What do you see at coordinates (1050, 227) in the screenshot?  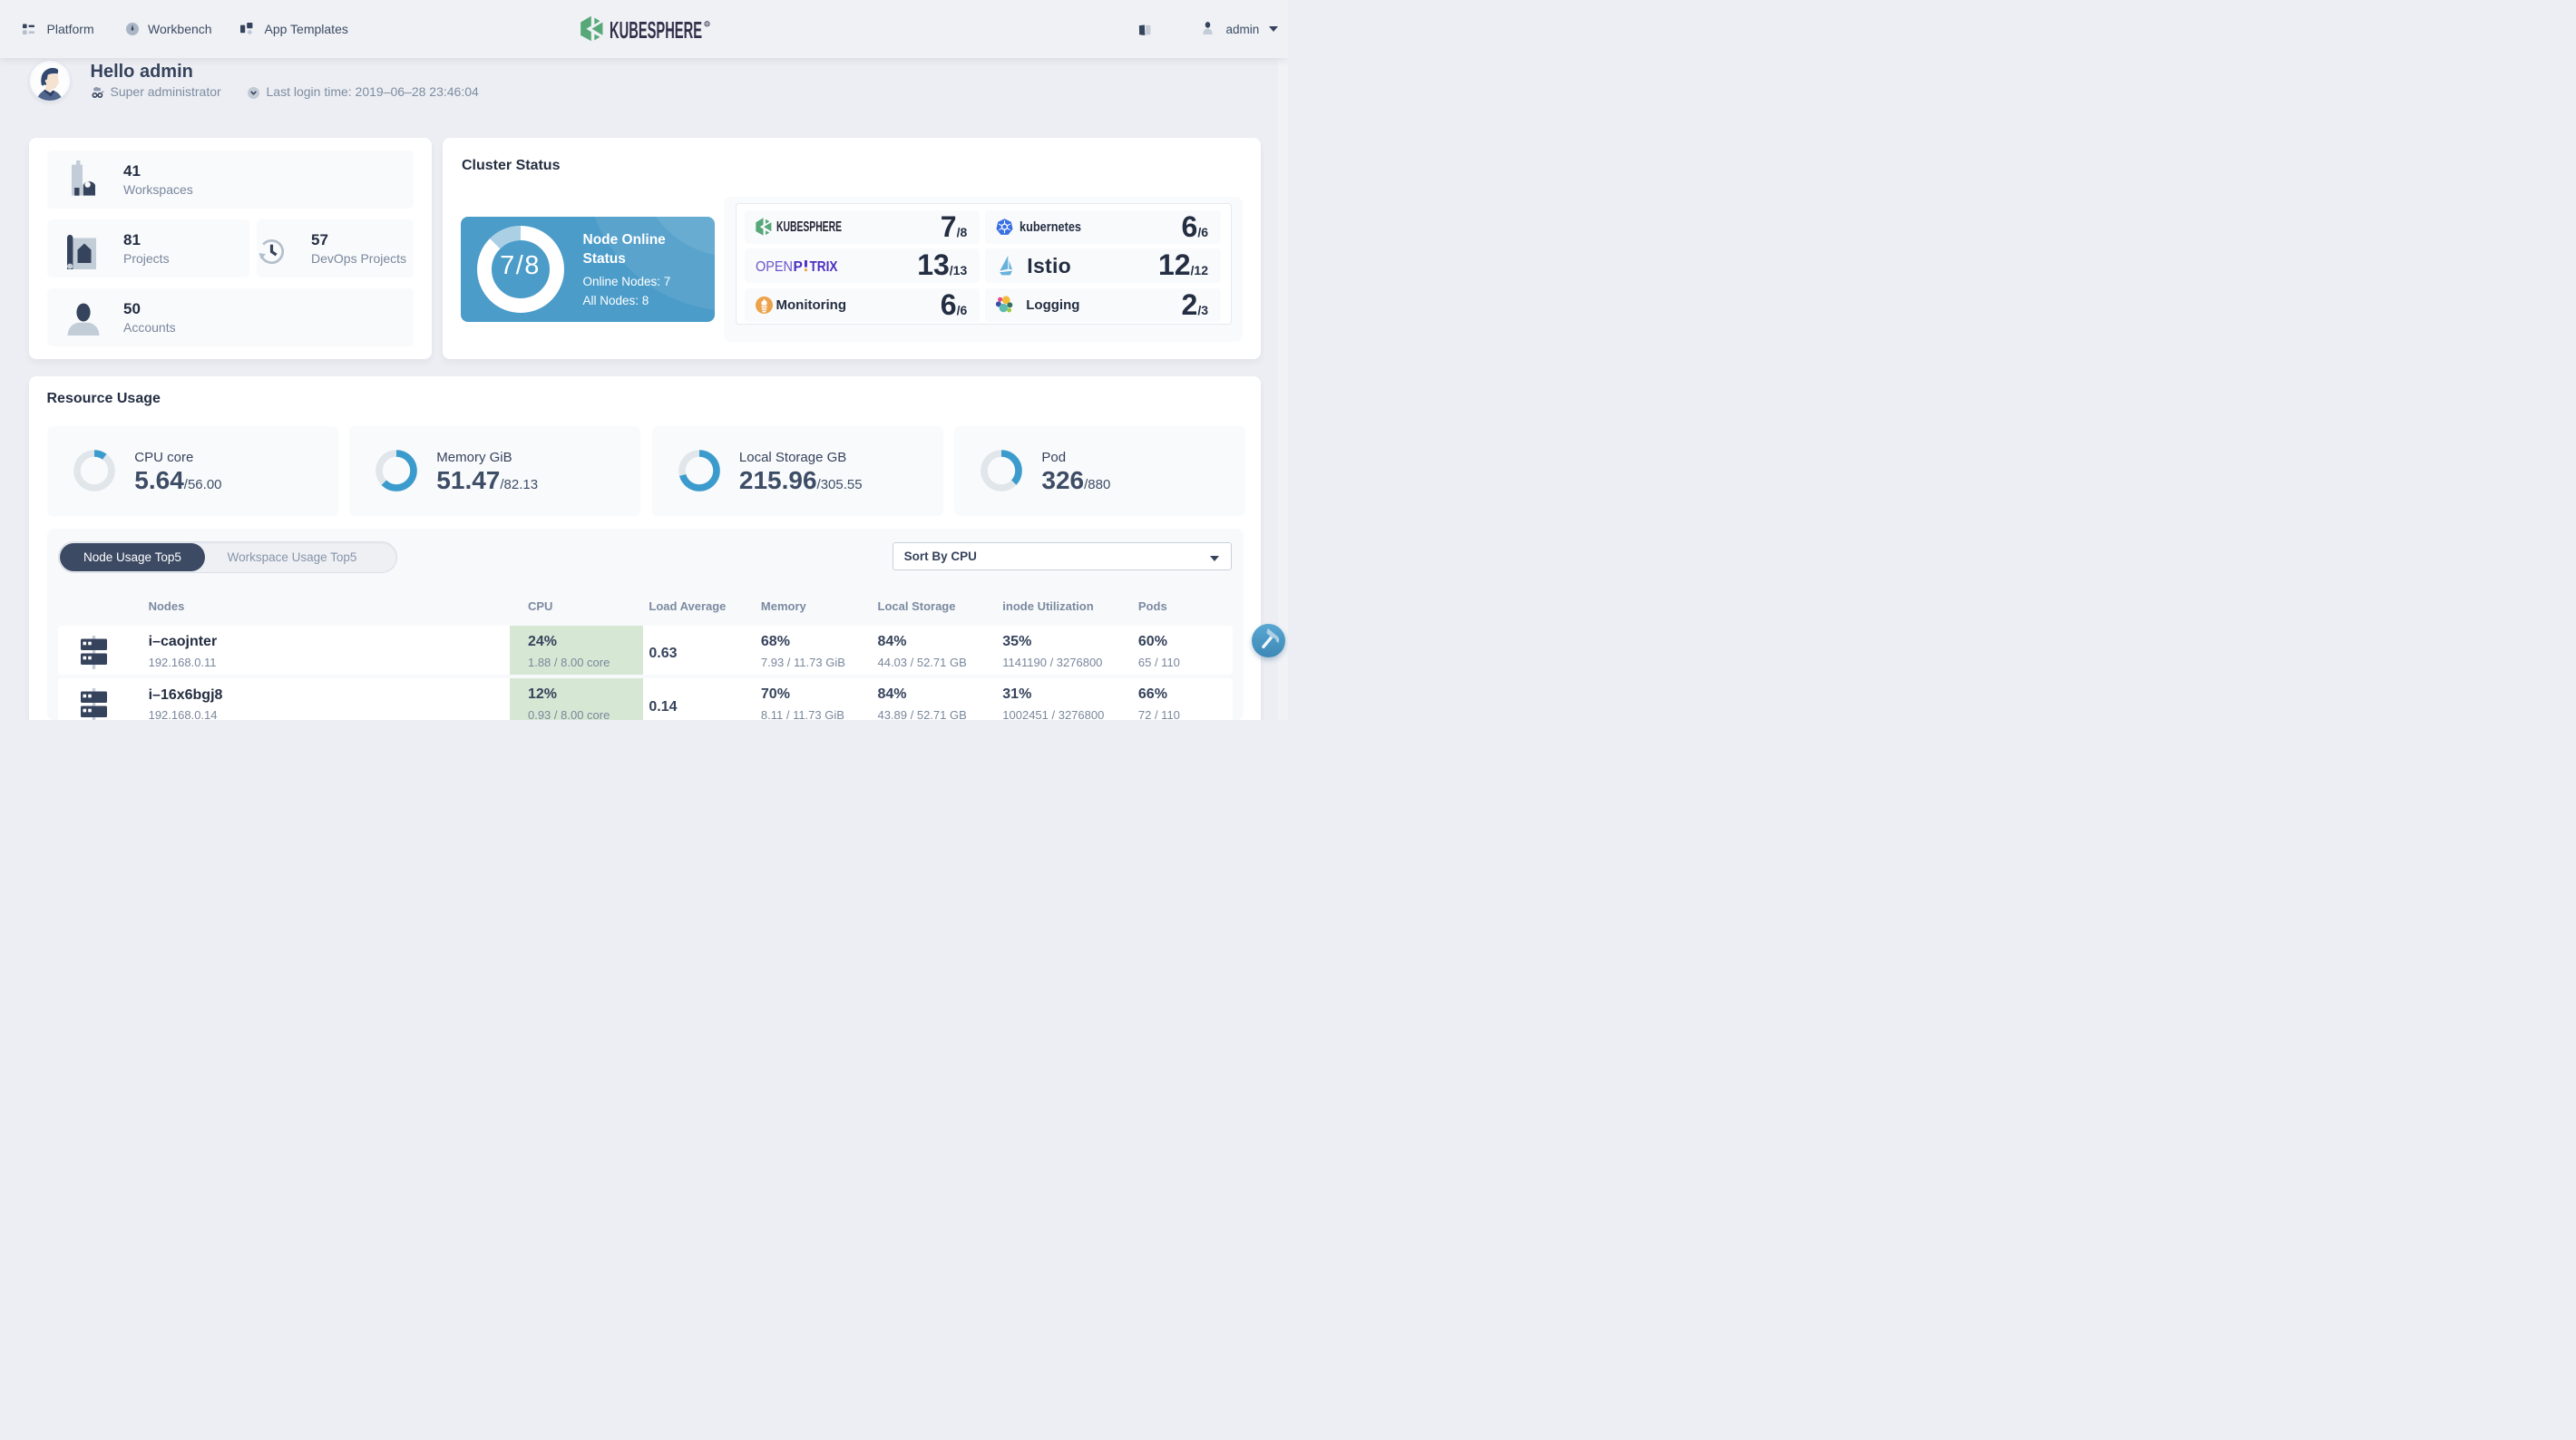 I see `svg-text: kubernetes` at bounding box center [1050, 227].